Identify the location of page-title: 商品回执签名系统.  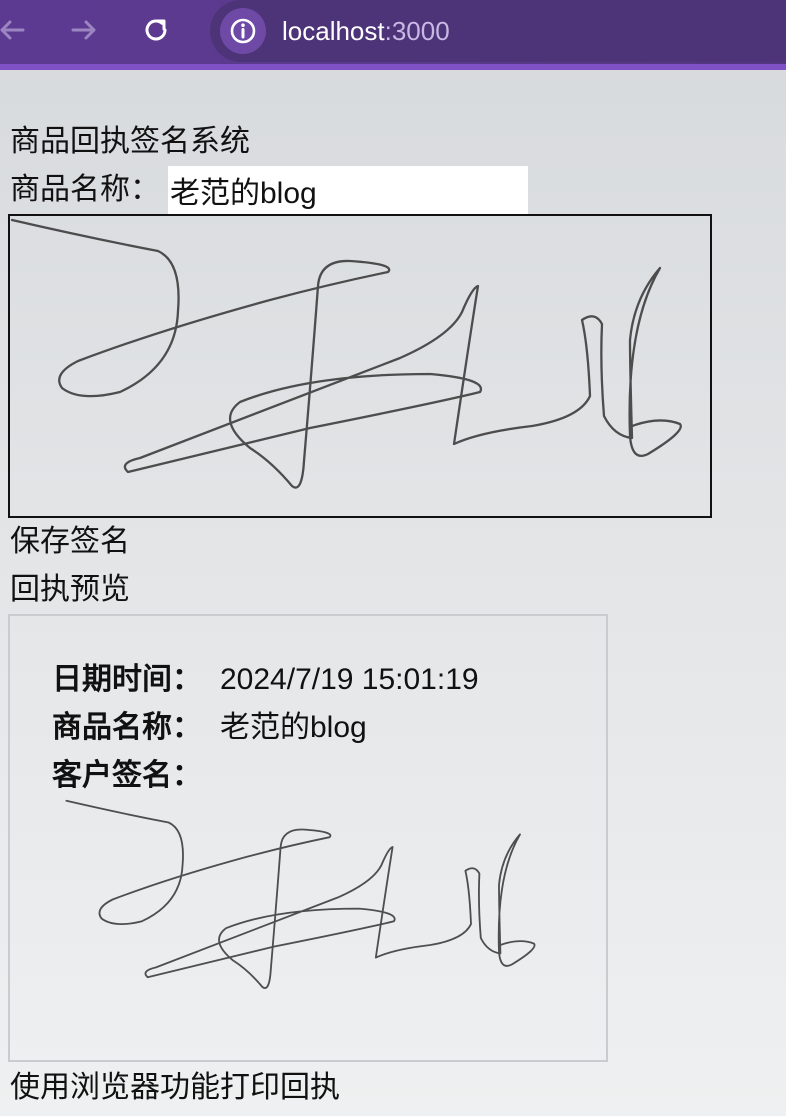
(130, 141).